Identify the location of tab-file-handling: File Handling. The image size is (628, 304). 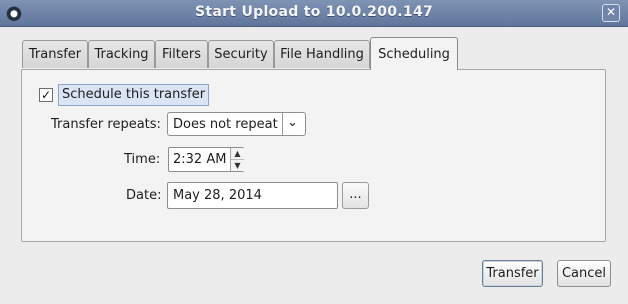
(322, 54).